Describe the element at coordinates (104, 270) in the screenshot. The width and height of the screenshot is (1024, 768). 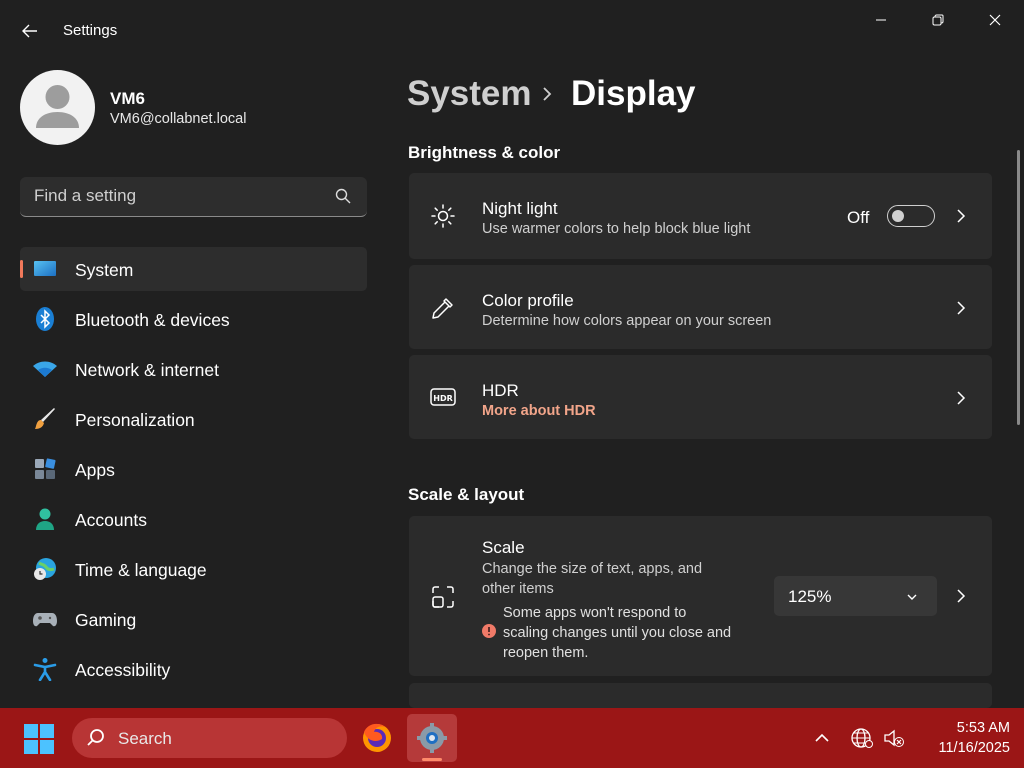
I see `sidebar-item-label: System` at that location.